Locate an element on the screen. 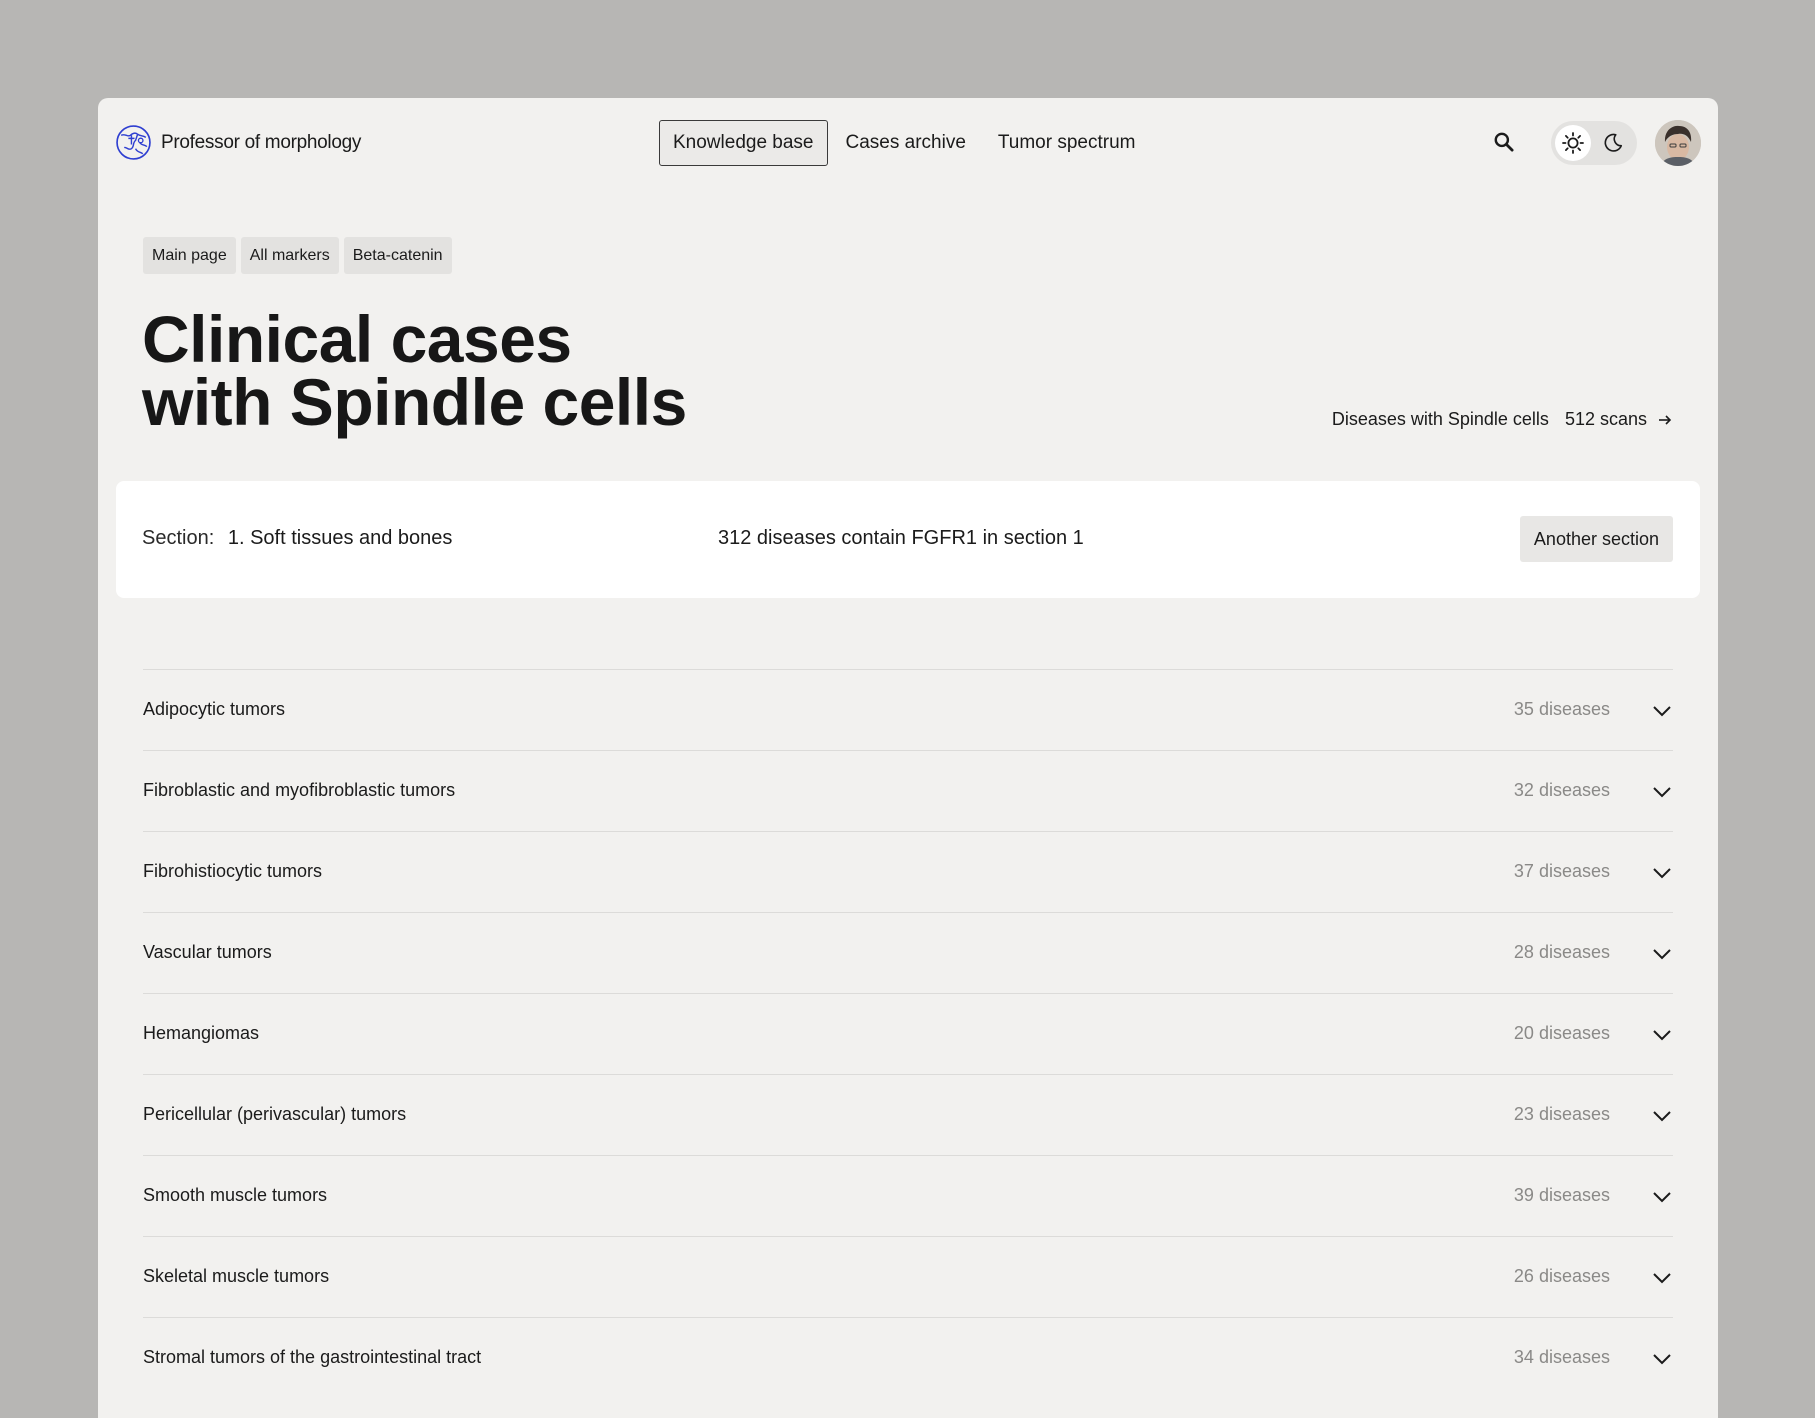 This screenshot has height=1418, width=1815. brand: Professor of morphology is located at coordinates (238, 142).